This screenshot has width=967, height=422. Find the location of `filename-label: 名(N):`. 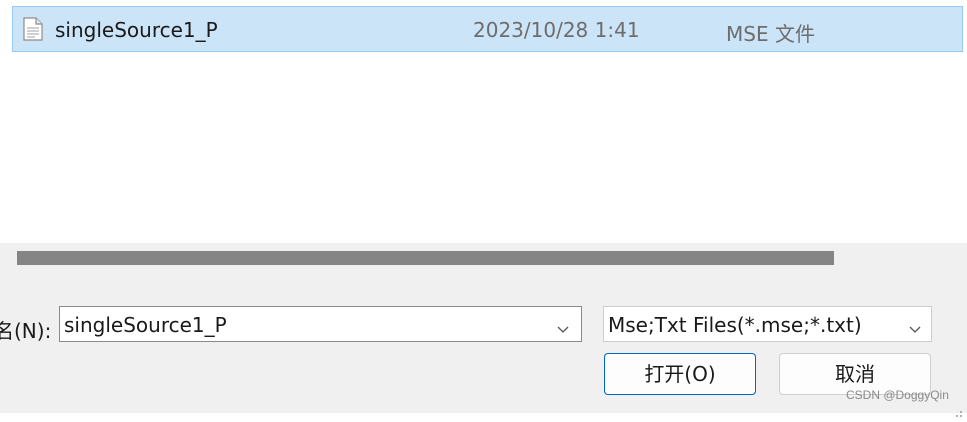

filename-label: 名(N): is located at coordinates (26, 331).